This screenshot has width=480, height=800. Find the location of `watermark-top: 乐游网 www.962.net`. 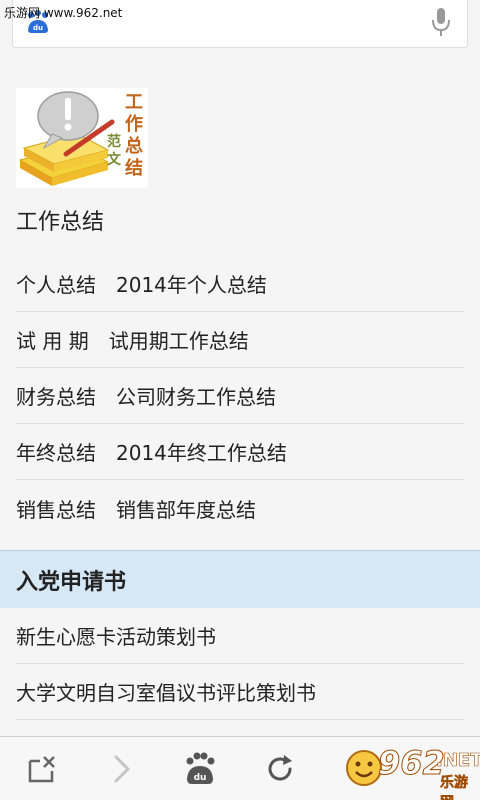

watermark-top: 乐游网 www.962.net is located at coordinates (63, 13).